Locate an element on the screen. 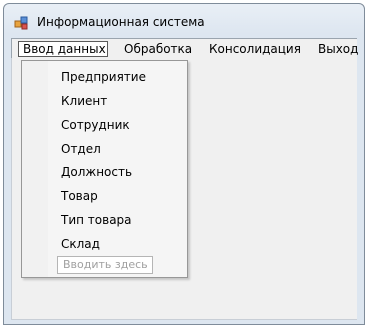 The width and height of the screenshot is (368, 328). dropdown-item-enterprise: Предприятие is located at coordinates (103, 77).